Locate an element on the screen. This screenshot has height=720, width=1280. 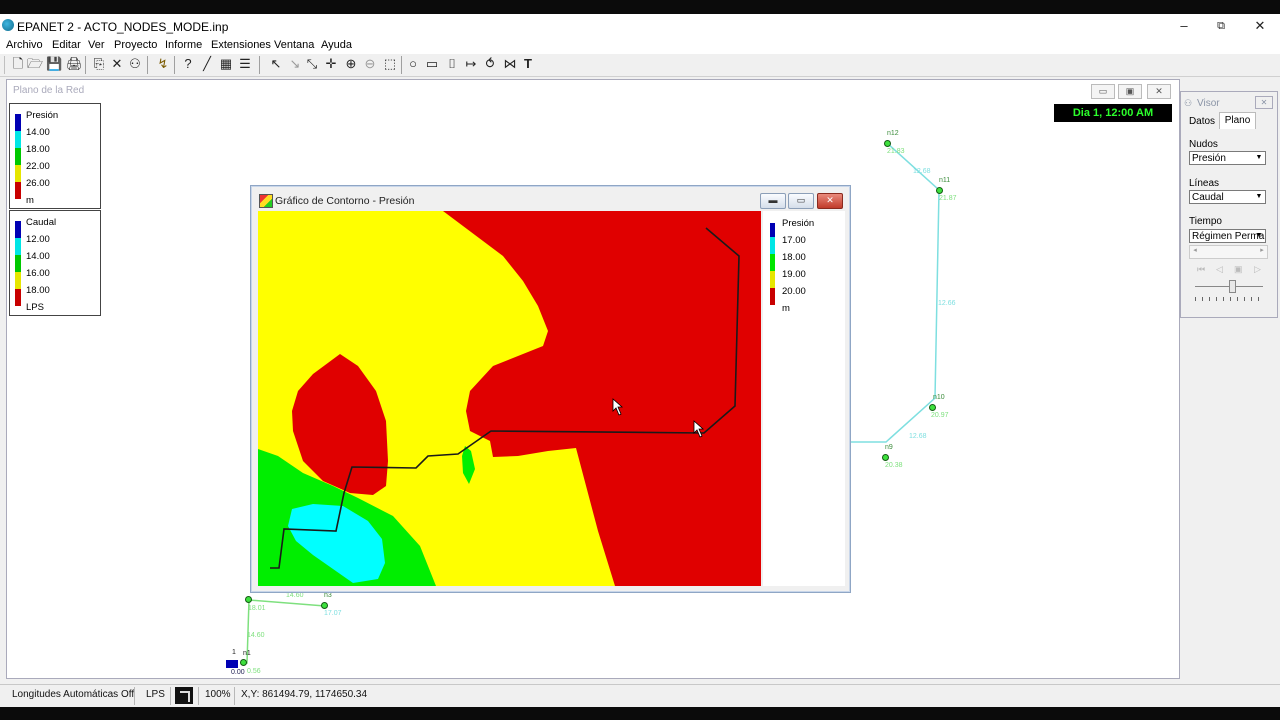
close-button: ✕ is located at coordinates (1260, 26).